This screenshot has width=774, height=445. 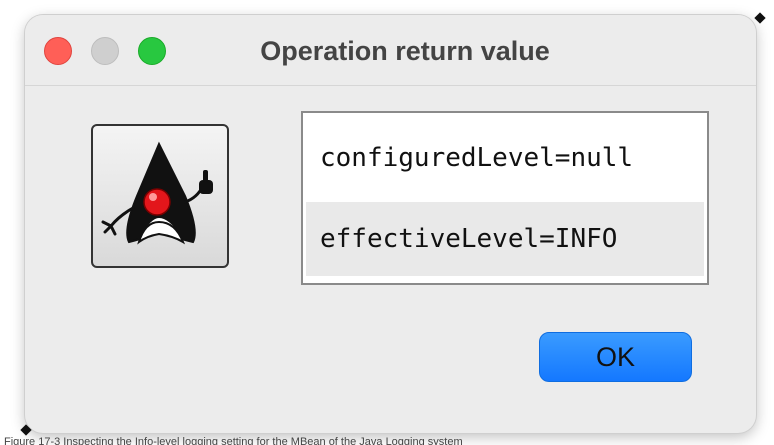 I want to click on minimize-window-button, so click(x=105, y=51).